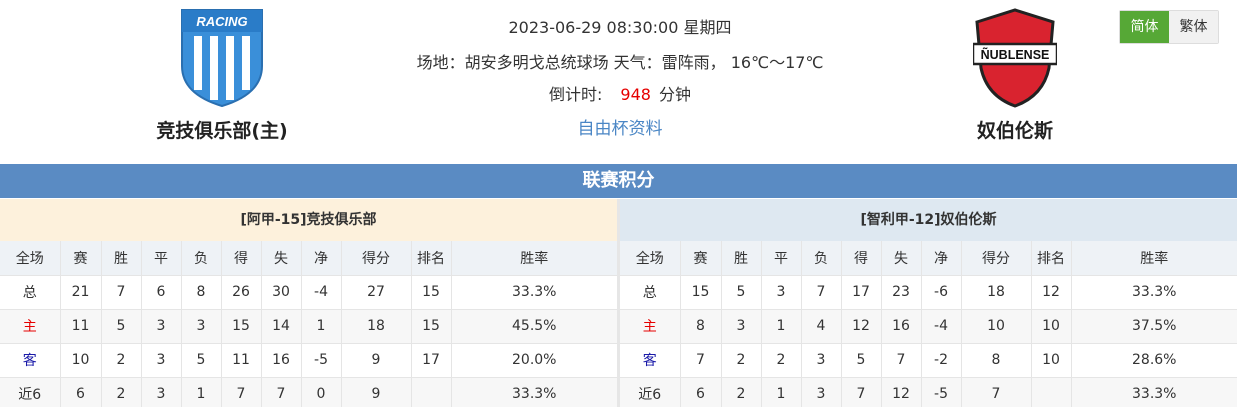 This screenshot has width=1237, height=407. What do you see at coordinates (222, 58) in the screenshot?
I see `racing-club-crest-icon: RACING` at bounding box center [222, 58].